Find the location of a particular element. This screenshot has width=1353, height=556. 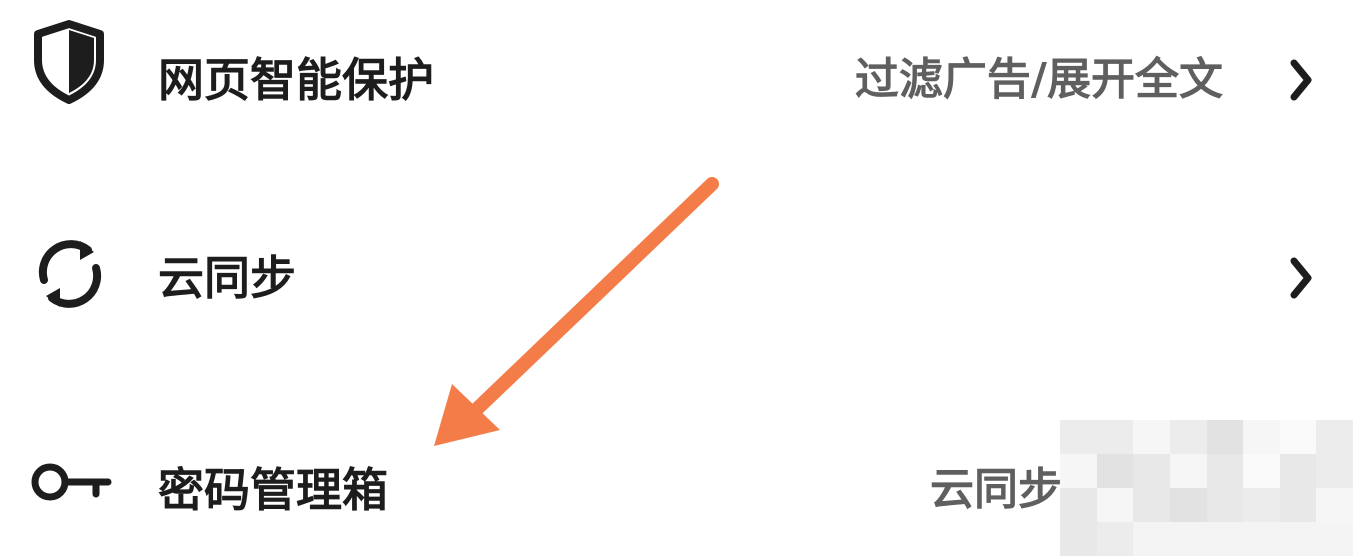

settings-item-label: 密码管理箱 is located at coordinates (273, 490).